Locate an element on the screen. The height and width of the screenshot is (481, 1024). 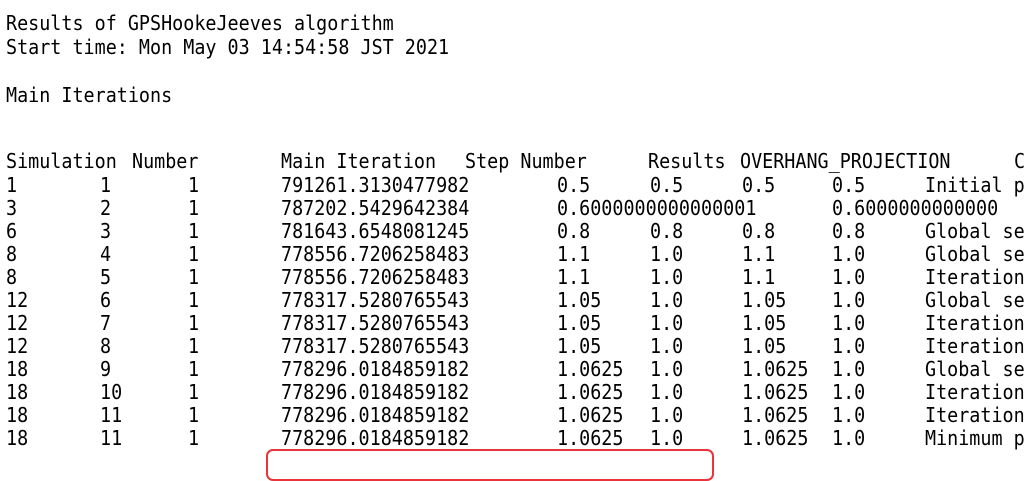
table-cell: 0.6000000000000001 is located at coordinates (657, 208).